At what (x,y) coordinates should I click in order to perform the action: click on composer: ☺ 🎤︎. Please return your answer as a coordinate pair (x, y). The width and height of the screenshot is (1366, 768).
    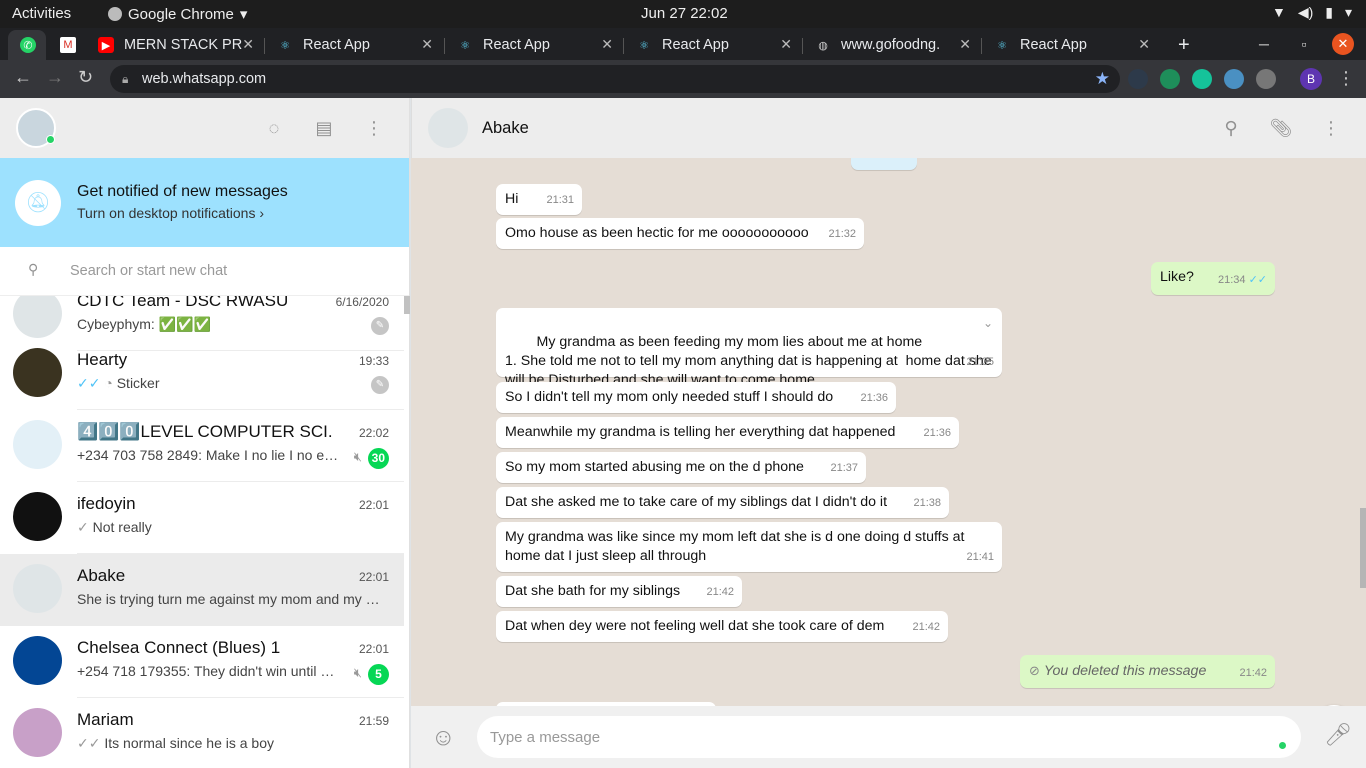
    Looking at the image, I should click on (888, 737).